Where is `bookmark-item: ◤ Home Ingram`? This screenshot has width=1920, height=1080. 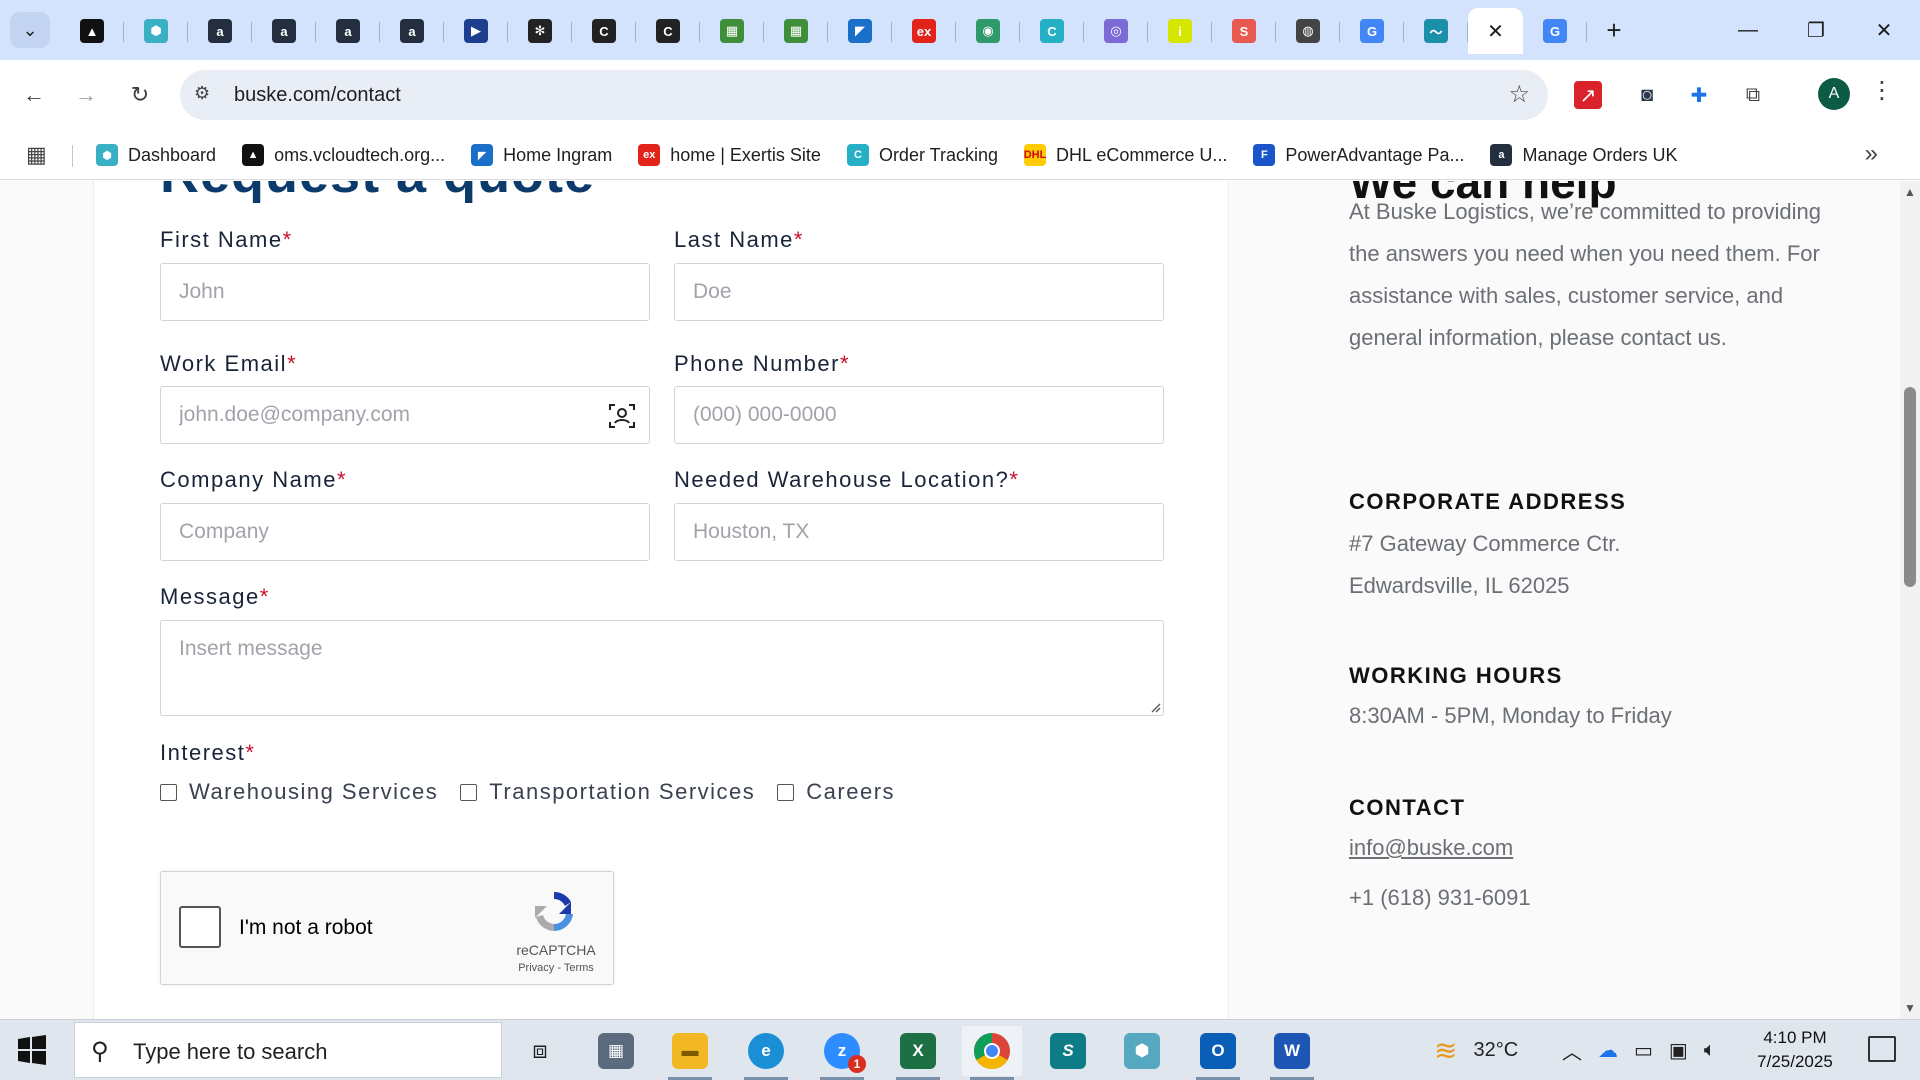
bookmark-item: ◤ Home Ingram is located at coordinates (541, 155).